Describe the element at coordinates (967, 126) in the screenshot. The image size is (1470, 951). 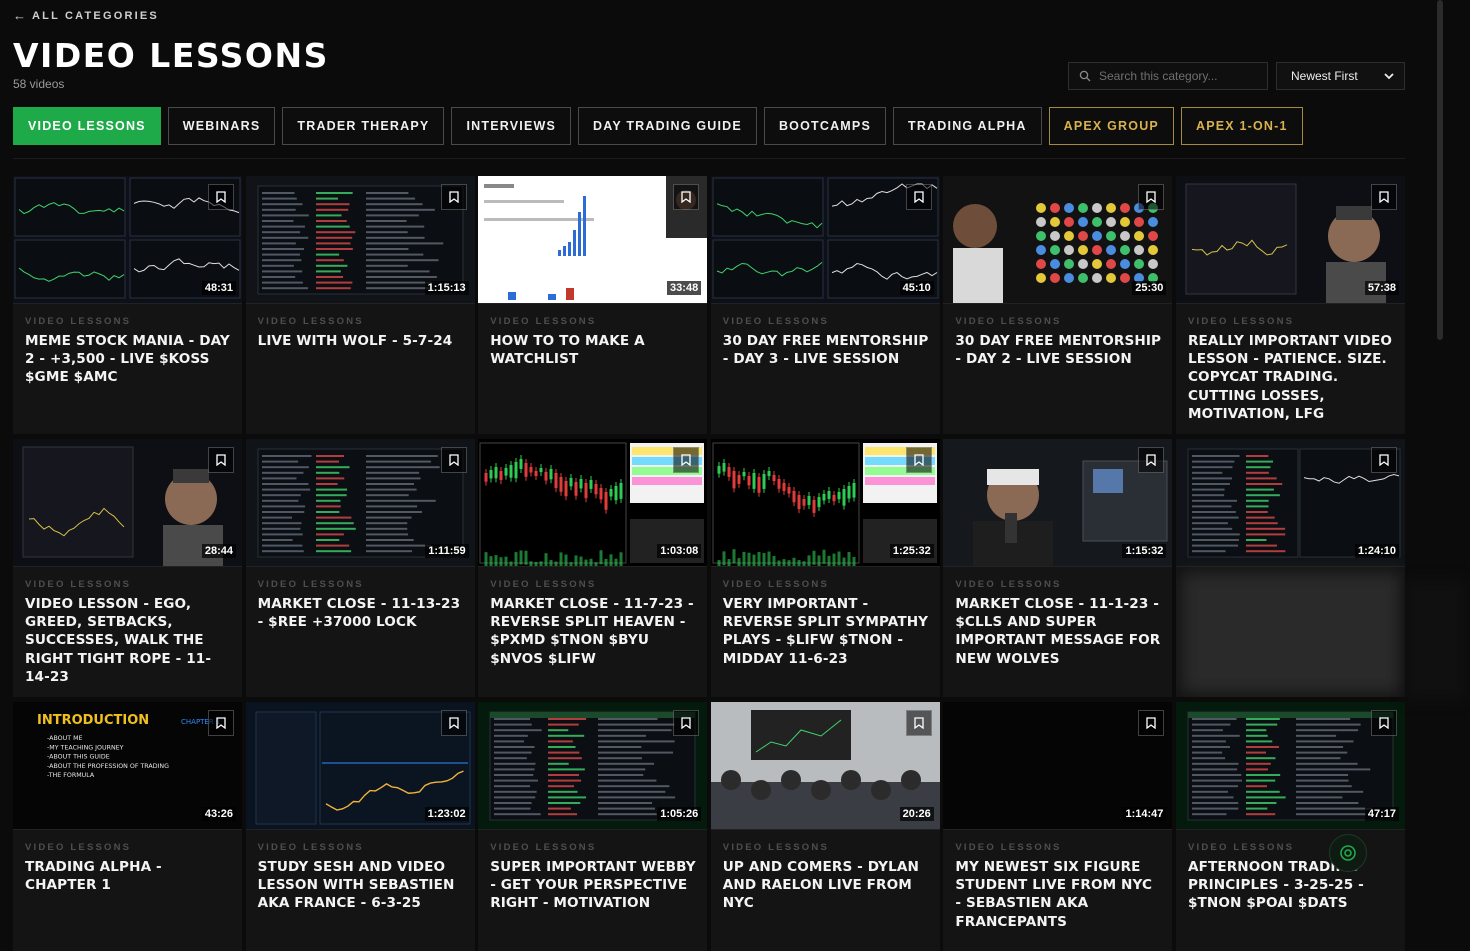
I see `tab-trading-alpha: TRADING ALPHA` at that location.